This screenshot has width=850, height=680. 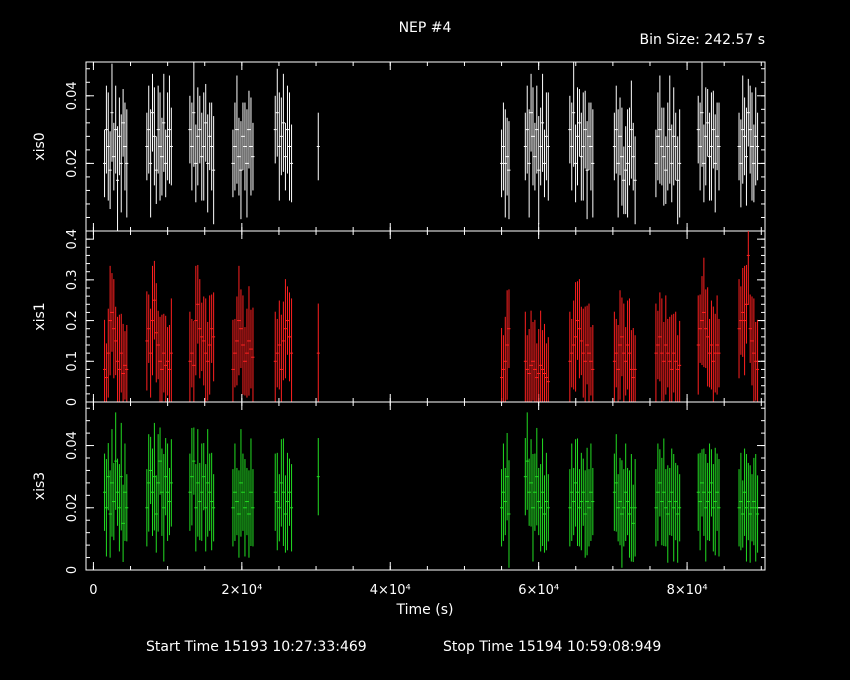 I want to click on x-axis-label: Time (s), so click(x=425, y=610).